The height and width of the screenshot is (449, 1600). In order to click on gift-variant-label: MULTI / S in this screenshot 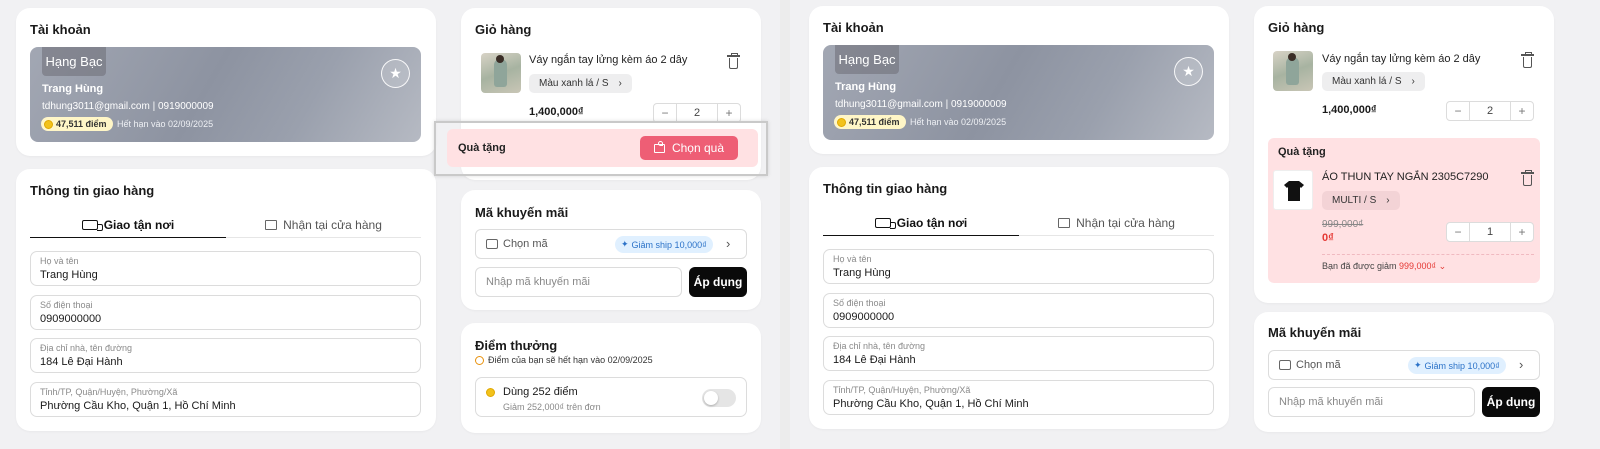, I will do `click(1354, 200)`.